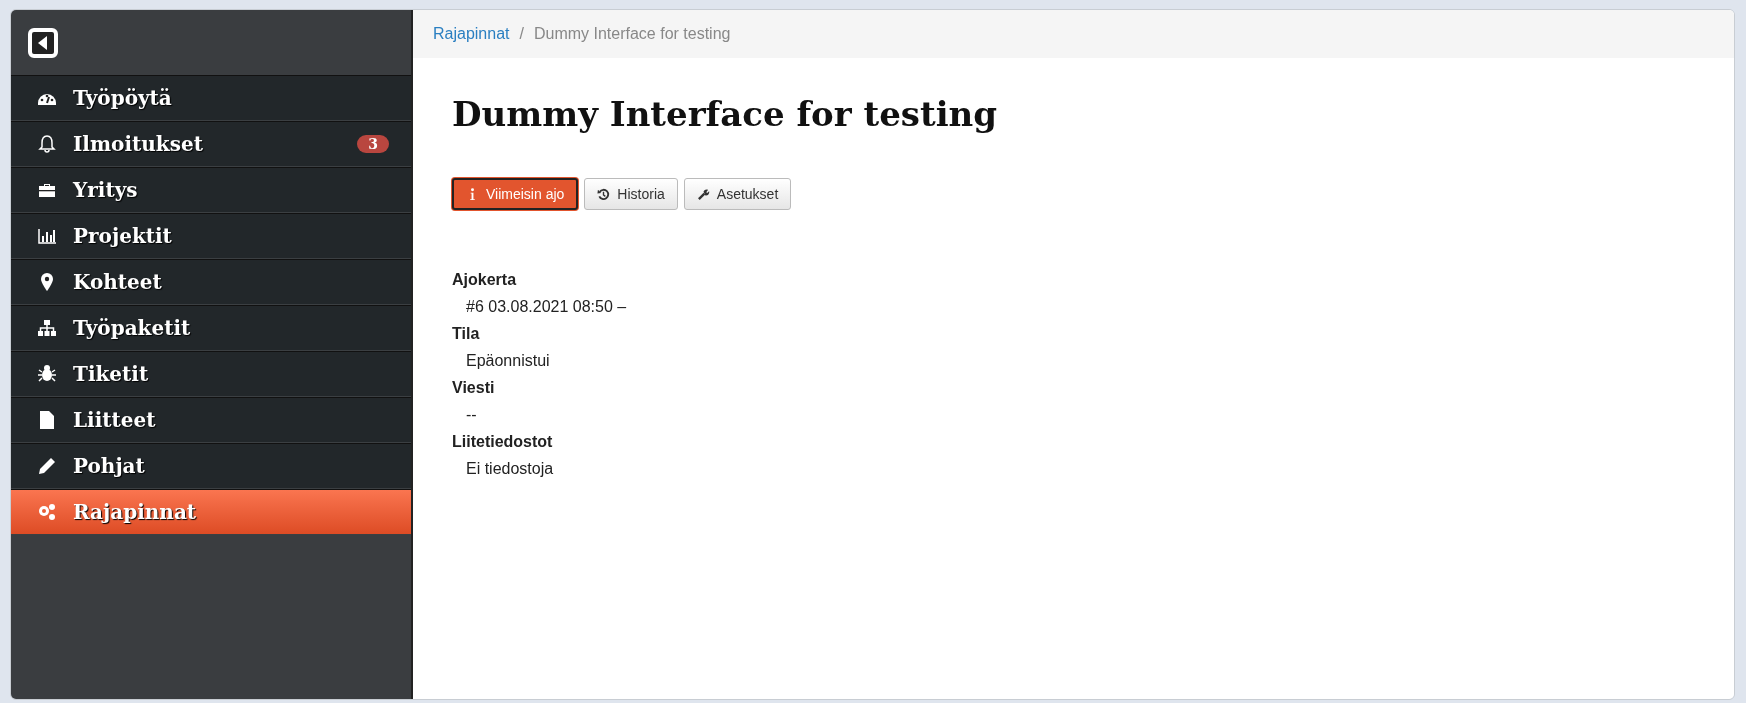 The height and width of the screenshot is (703, 1746). What do you see at coordinates (211, 282) in the screenshot?
I see `sidebar-item: Kohteet` at bounding box center [211, 282].